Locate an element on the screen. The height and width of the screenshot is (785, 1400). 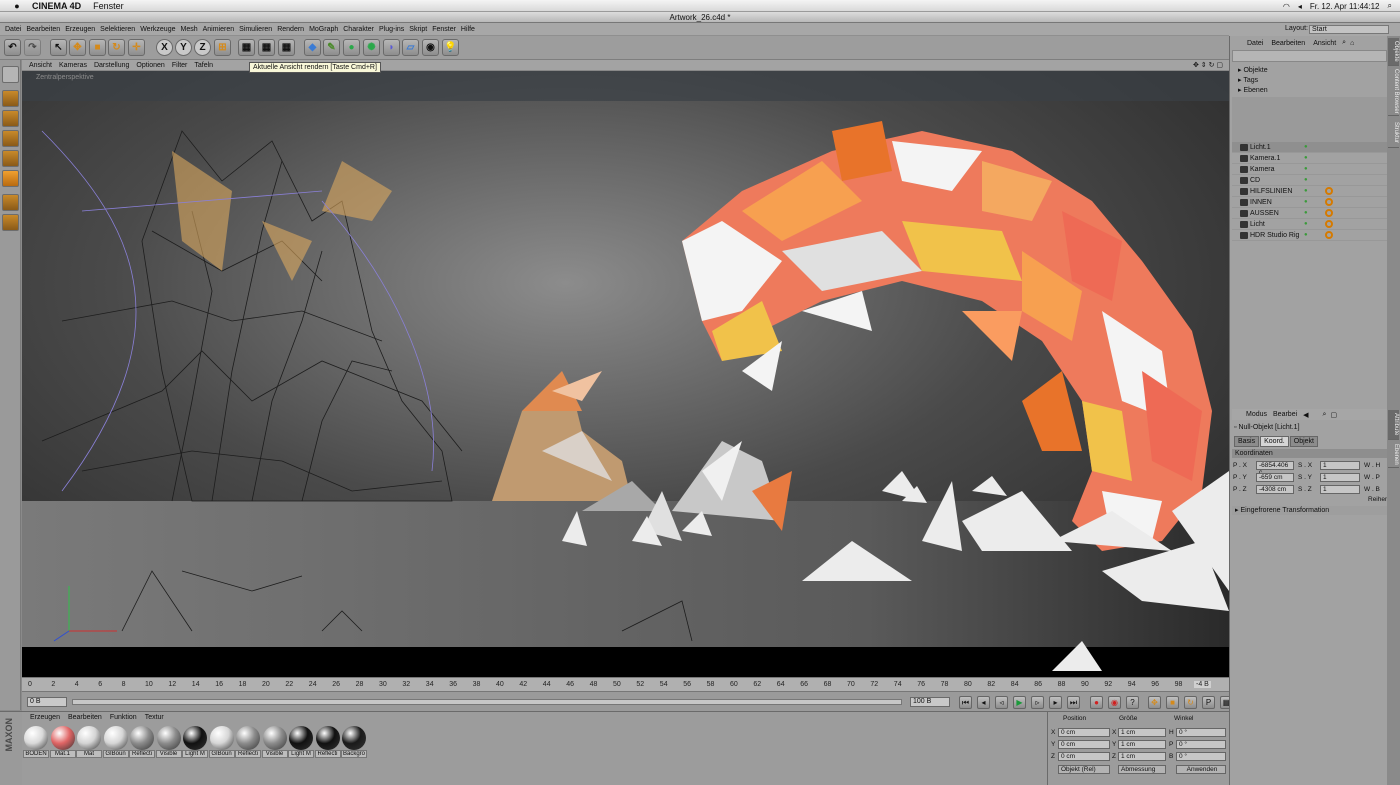
tab-basis: Basis is located at coordinates (1247, 441).